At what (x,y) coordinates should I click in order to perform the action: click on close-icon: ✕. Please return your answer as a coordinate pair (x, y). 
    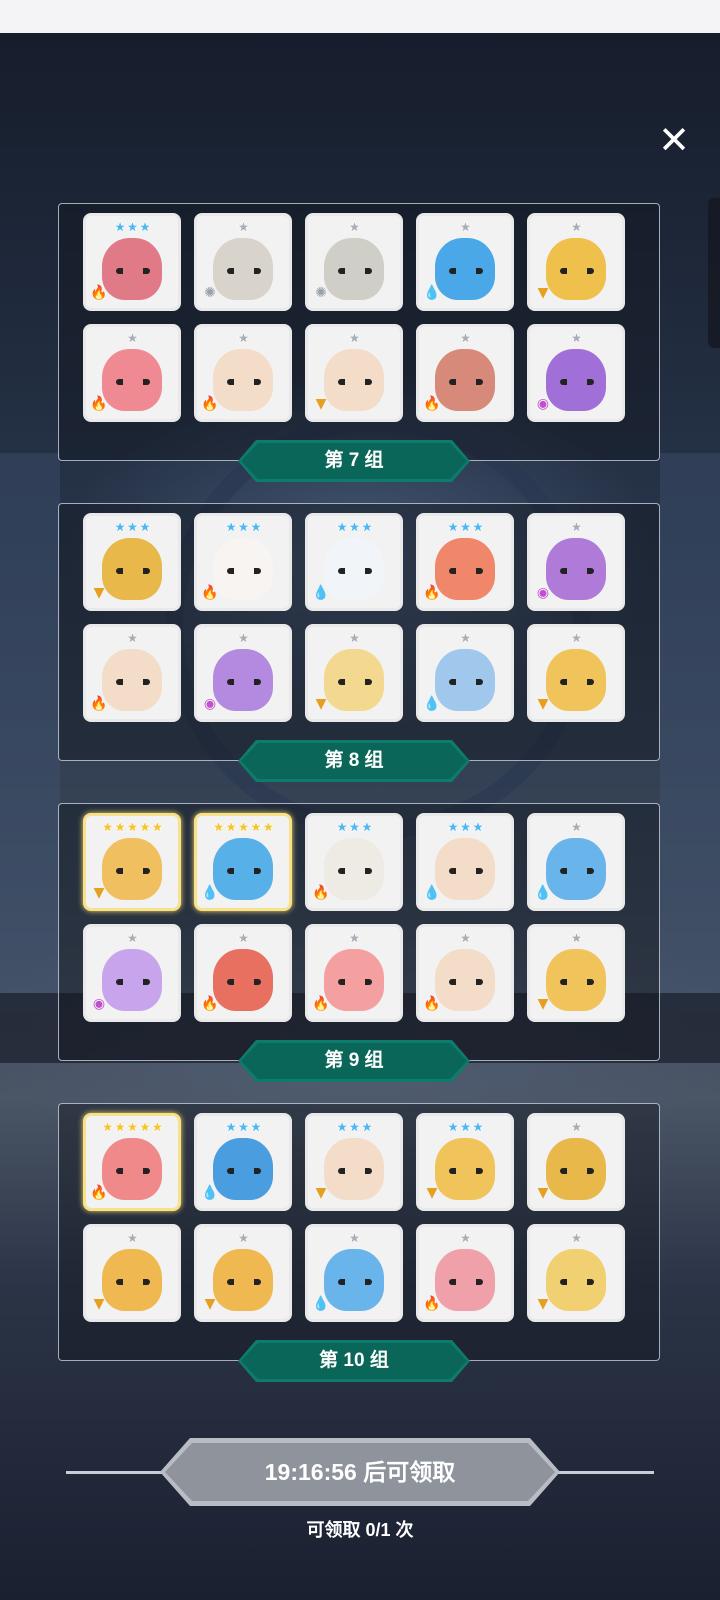
    Looking at the image, I should click on (674, 140).